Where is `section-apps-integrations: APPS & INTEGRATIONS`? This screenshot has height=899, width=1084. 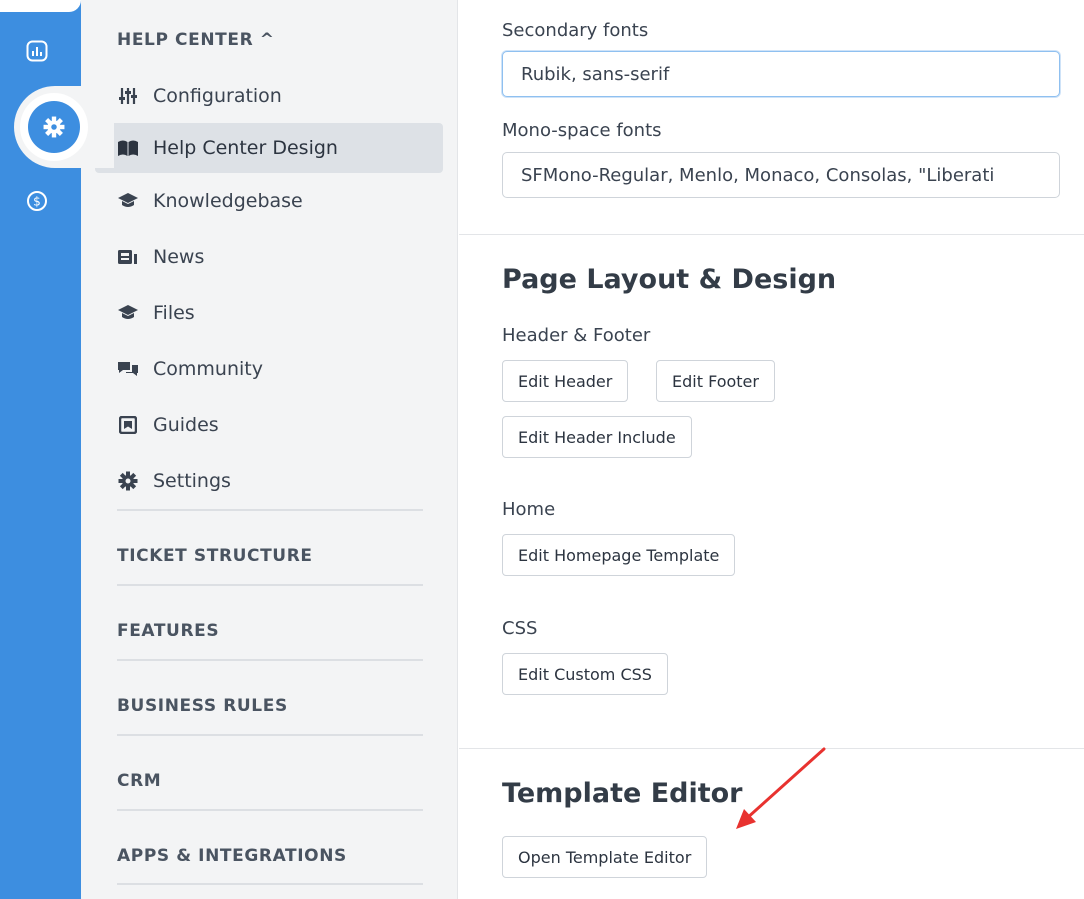
section-apps-integrations: APPS & INTEGRATIONS is located at coordinates (232, 856).